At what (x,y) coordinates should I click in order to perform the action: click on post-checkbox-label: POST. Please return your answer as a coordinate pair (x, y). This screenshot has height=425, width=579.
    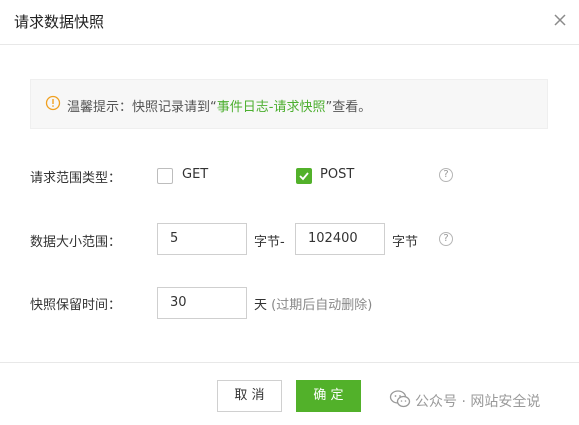
    Looking at the image, I should click on (337, 174).